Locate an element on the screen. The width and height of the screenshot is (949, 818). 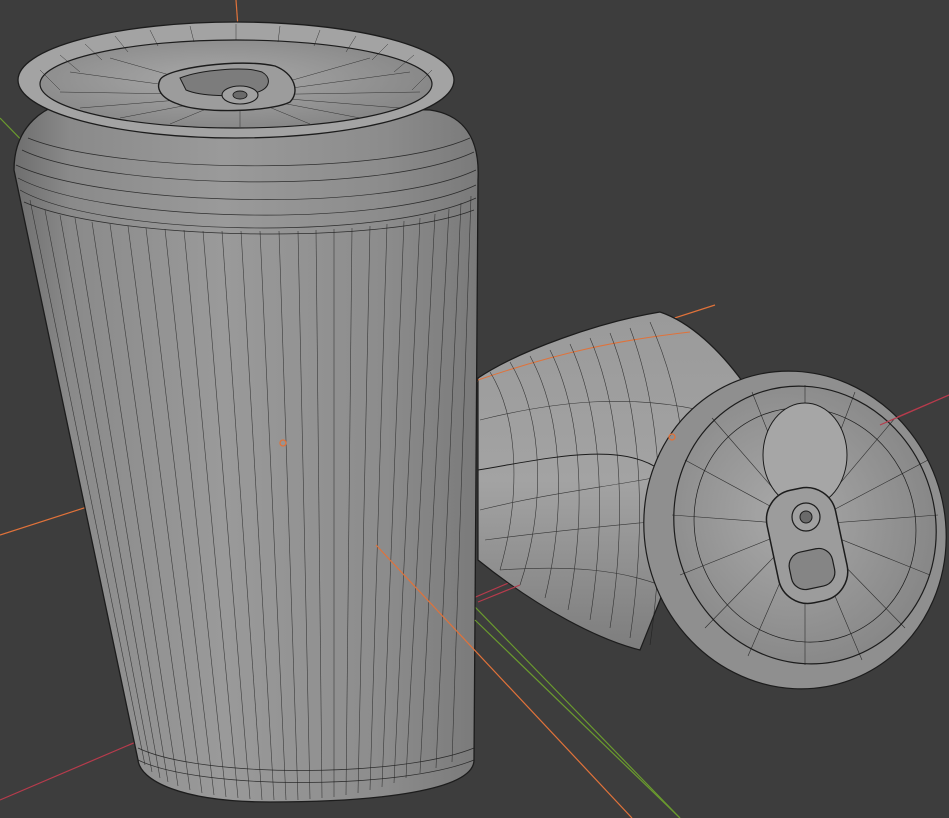
upright-pull-tab is located at coordinates (226, 87).